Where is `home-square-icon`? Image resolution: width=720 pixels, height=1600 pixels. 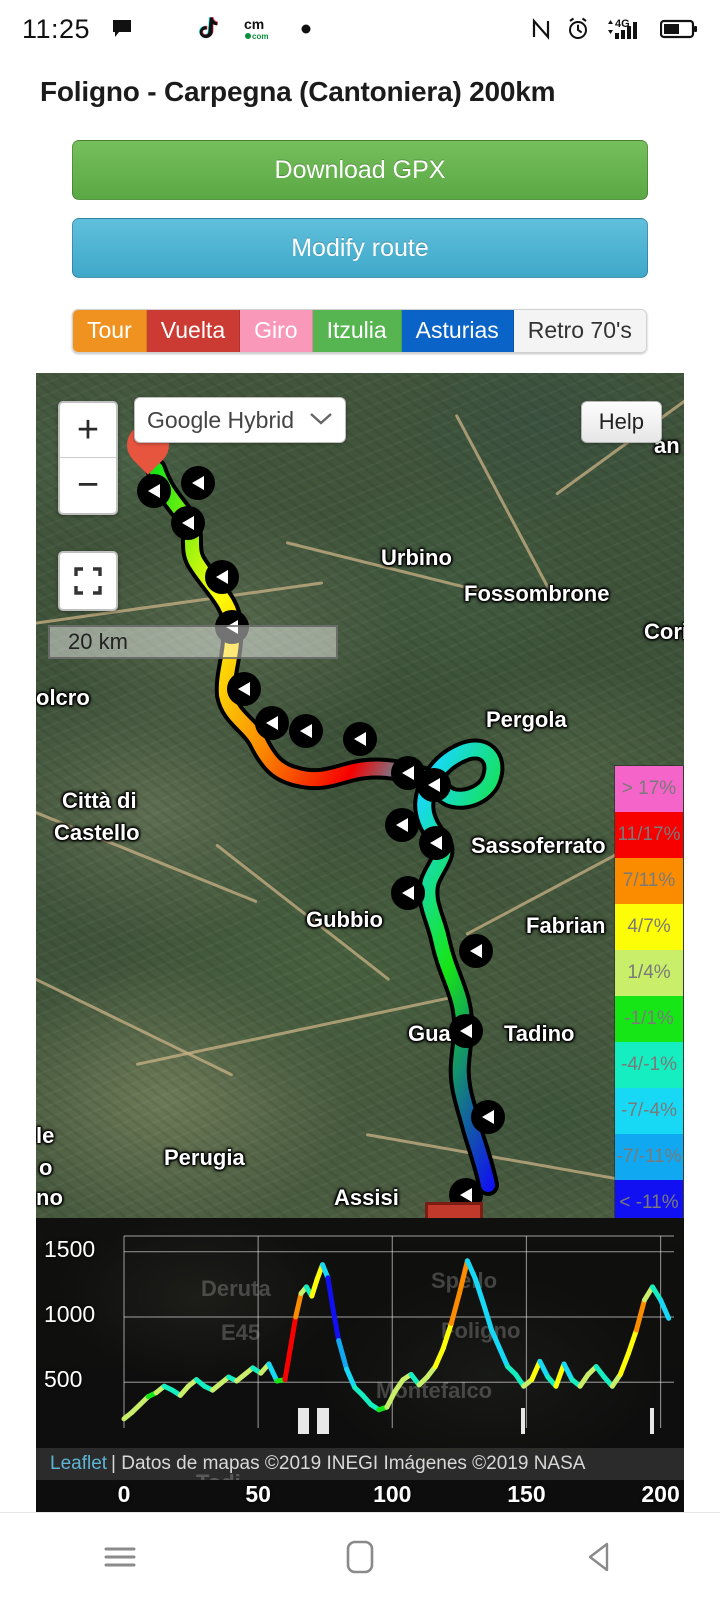 home-square-icon is located at coordinates (360, 1556).